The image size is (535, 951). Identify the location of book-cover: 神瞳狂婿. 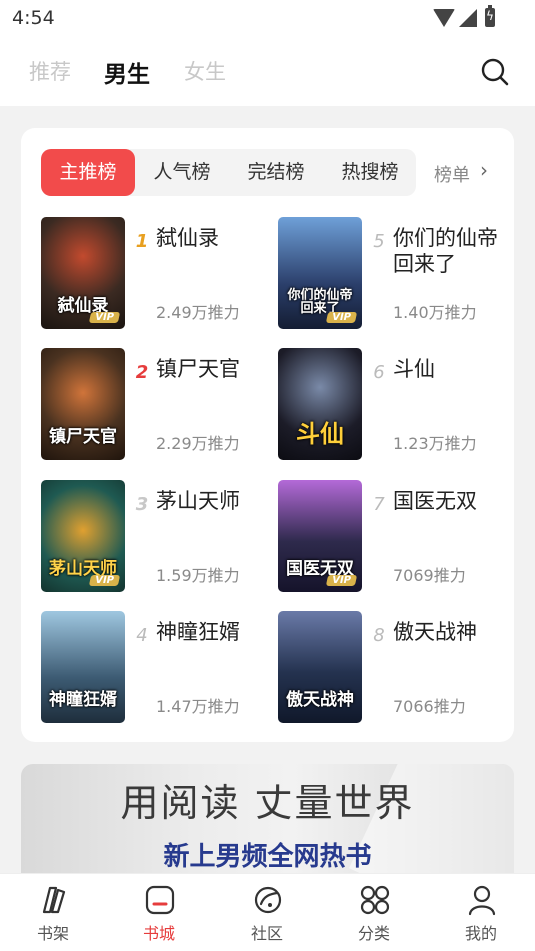
(83, 667).